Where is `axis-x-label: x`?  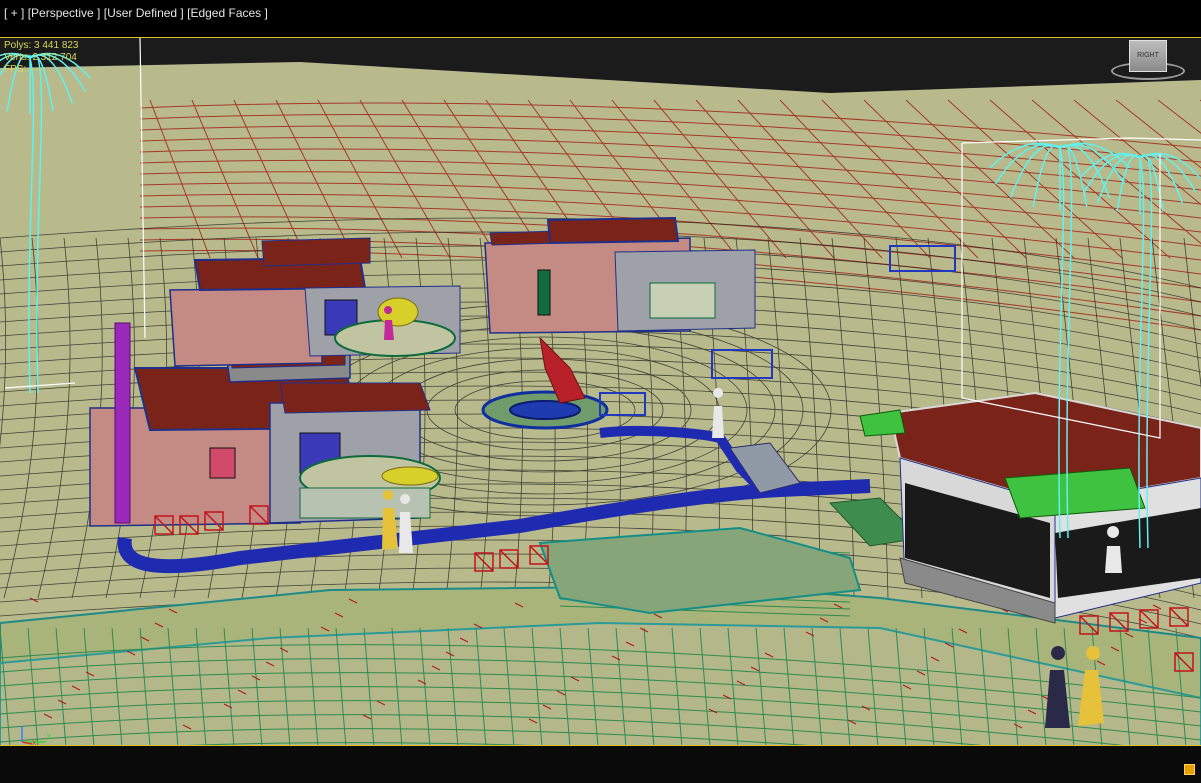
axis-x-label: x is located at coordinates (34, 742).